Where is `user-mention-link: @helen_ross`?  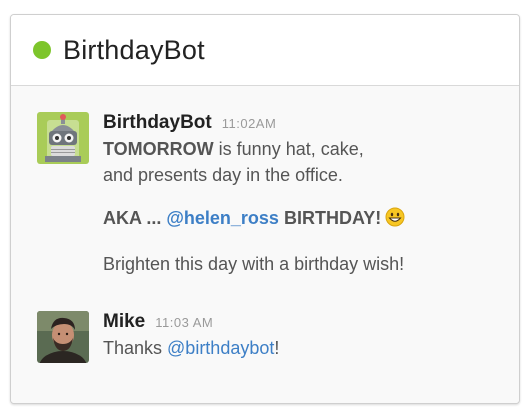
user-mention-link: @helen_ross is located at coordinates (222, 218).